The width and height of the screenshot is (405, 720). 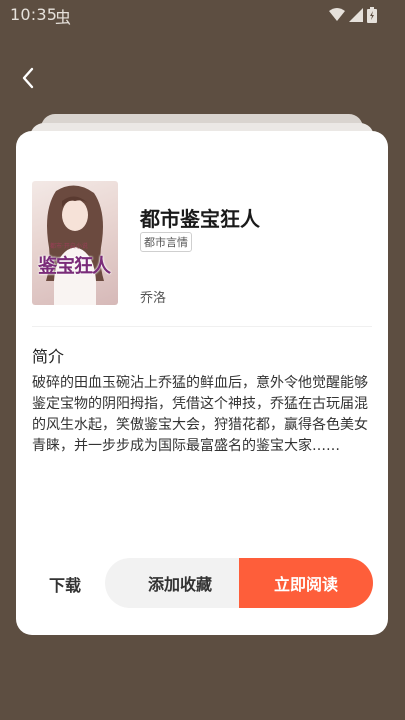 What do you see at coordinates (202, 326) in the screenshot?
I see `divider` at bounding box center [202, 326].